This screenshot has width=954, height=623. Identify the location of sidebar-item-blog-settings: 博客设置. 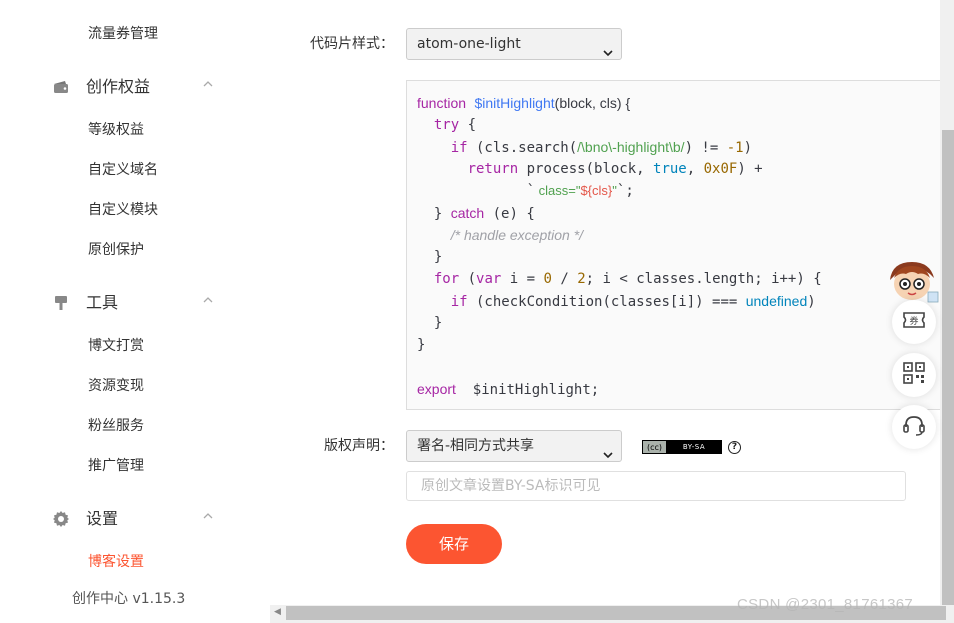
(116, 562).